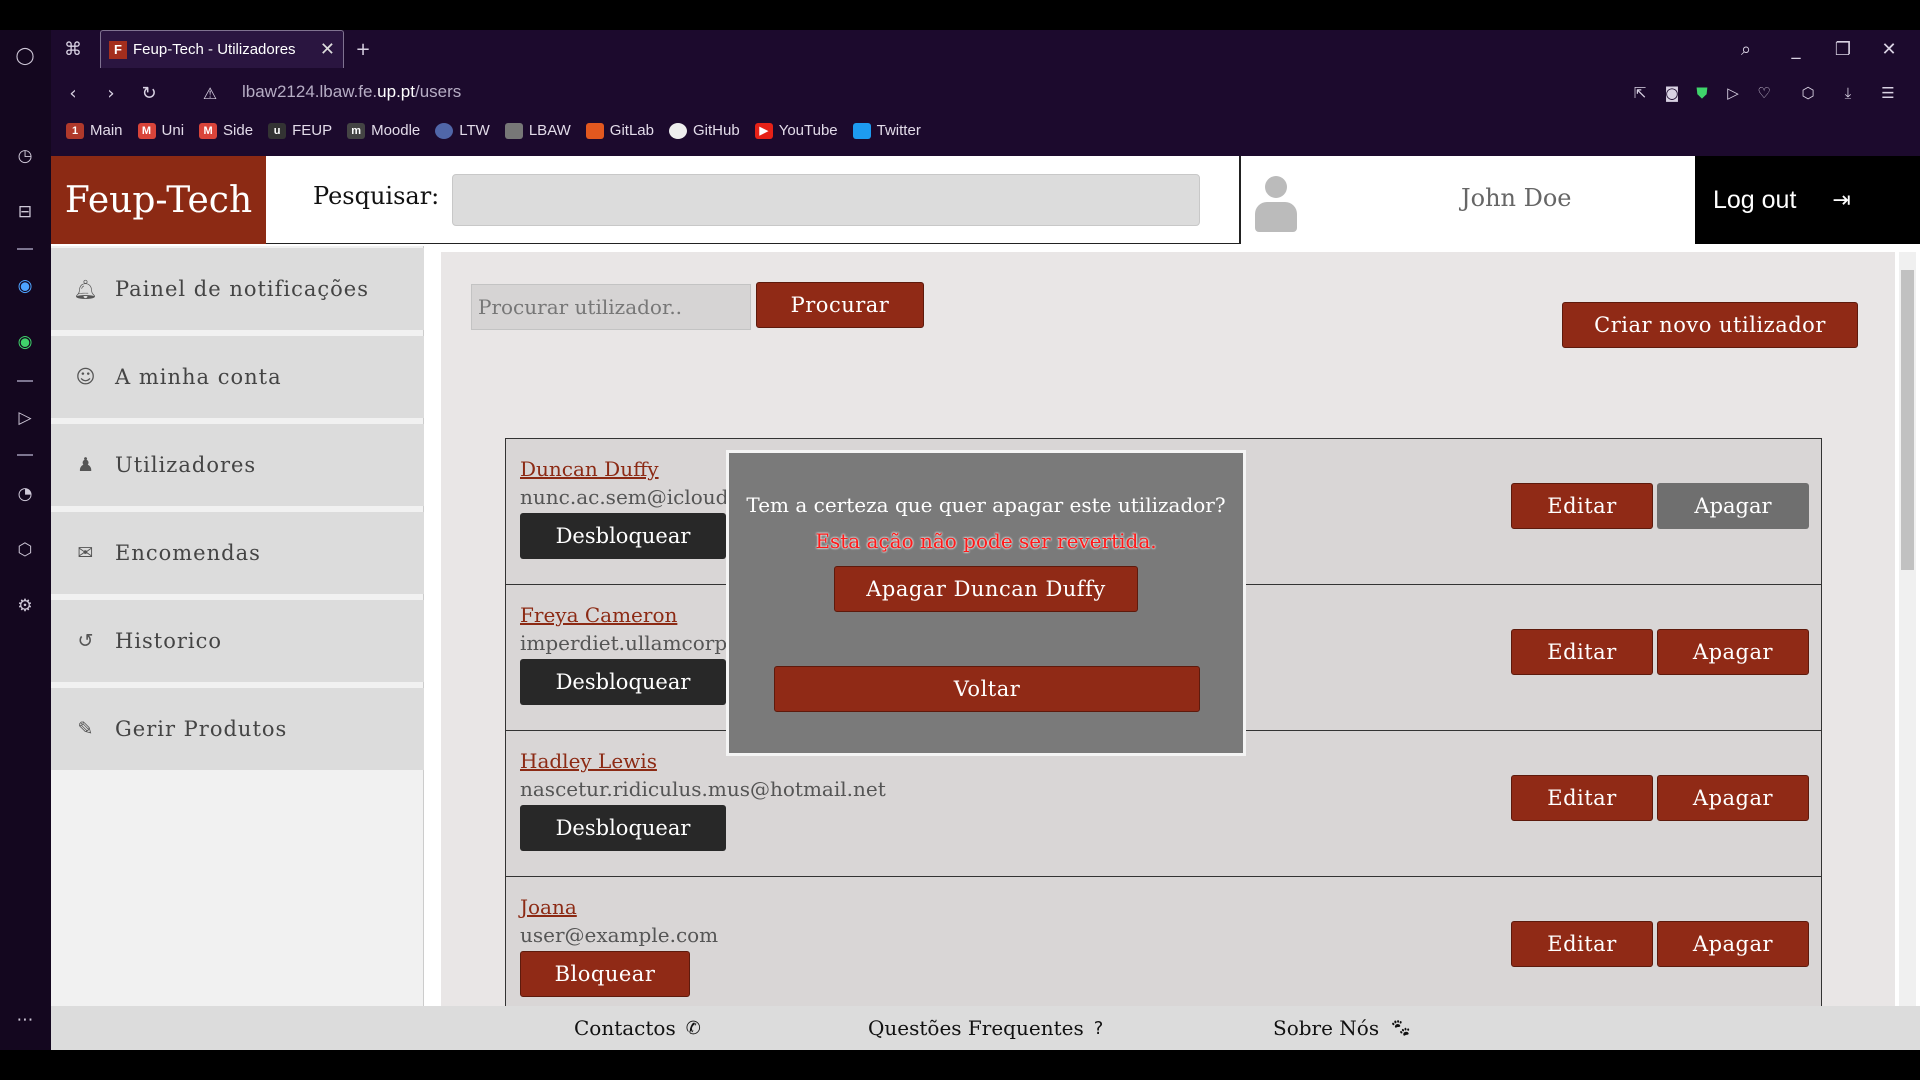  I want to click on scrollbar-thumb, so click(1907, 420).